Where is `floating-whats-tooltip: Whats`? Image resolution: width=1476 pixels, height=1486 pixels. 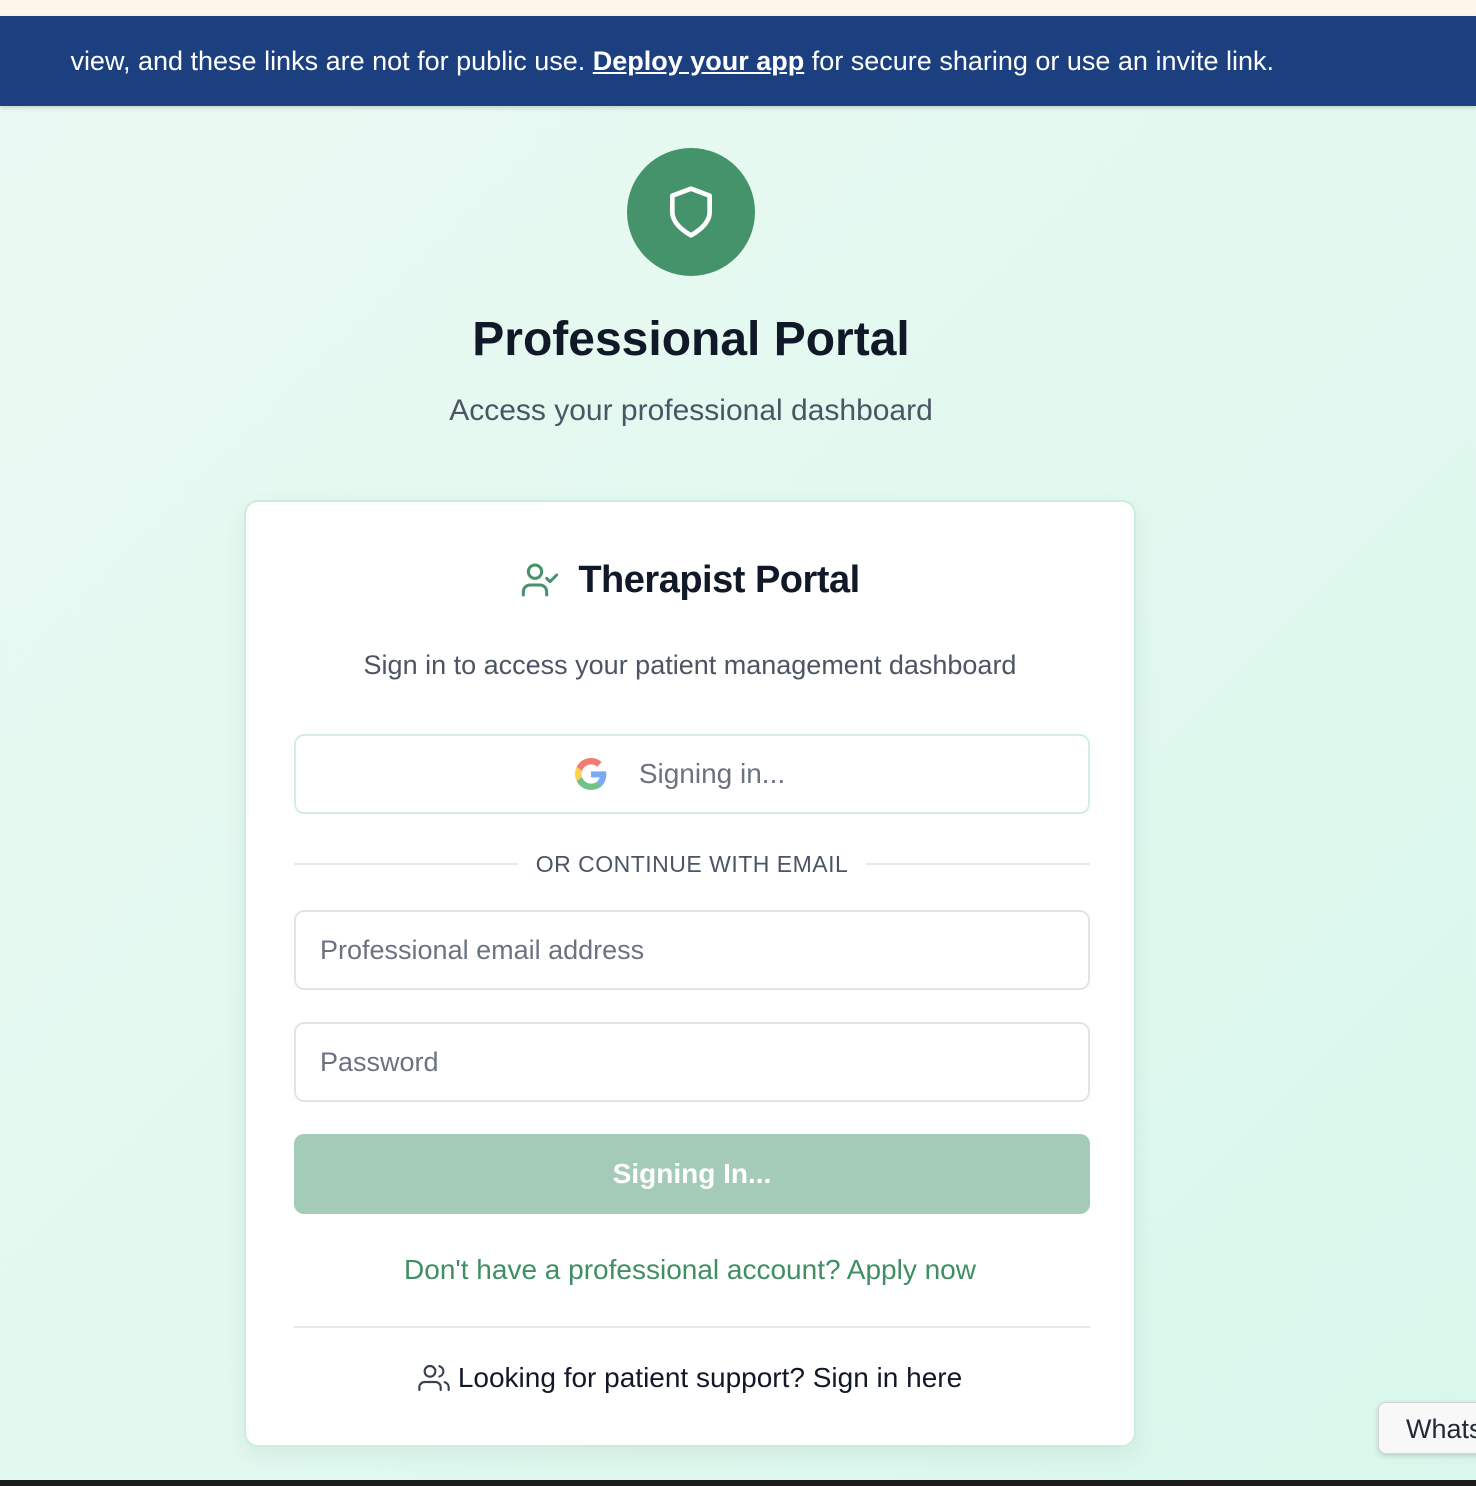
floating-whats-tooltip: Whats is located at coordinates (1427, 1428).